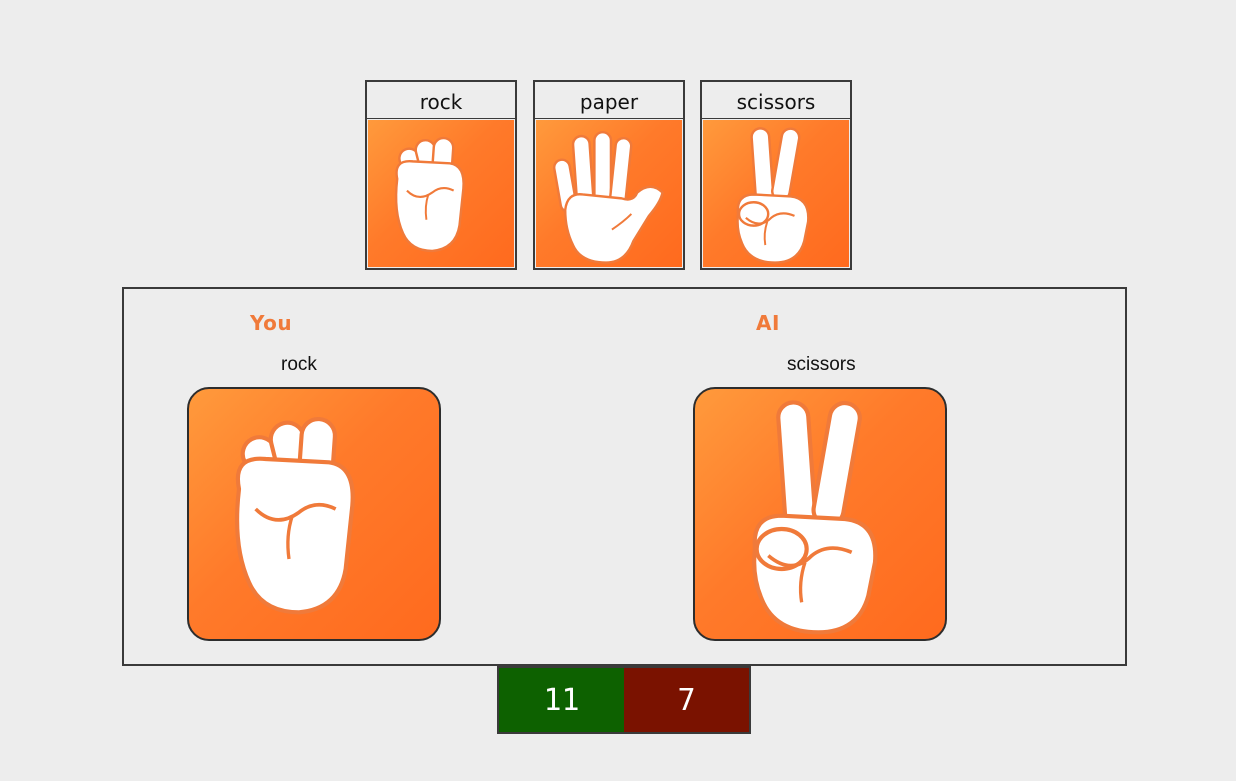 This screenshot has width=1236, height=781. I want to click on ai-pick-label: scissors, so click(821, 364).